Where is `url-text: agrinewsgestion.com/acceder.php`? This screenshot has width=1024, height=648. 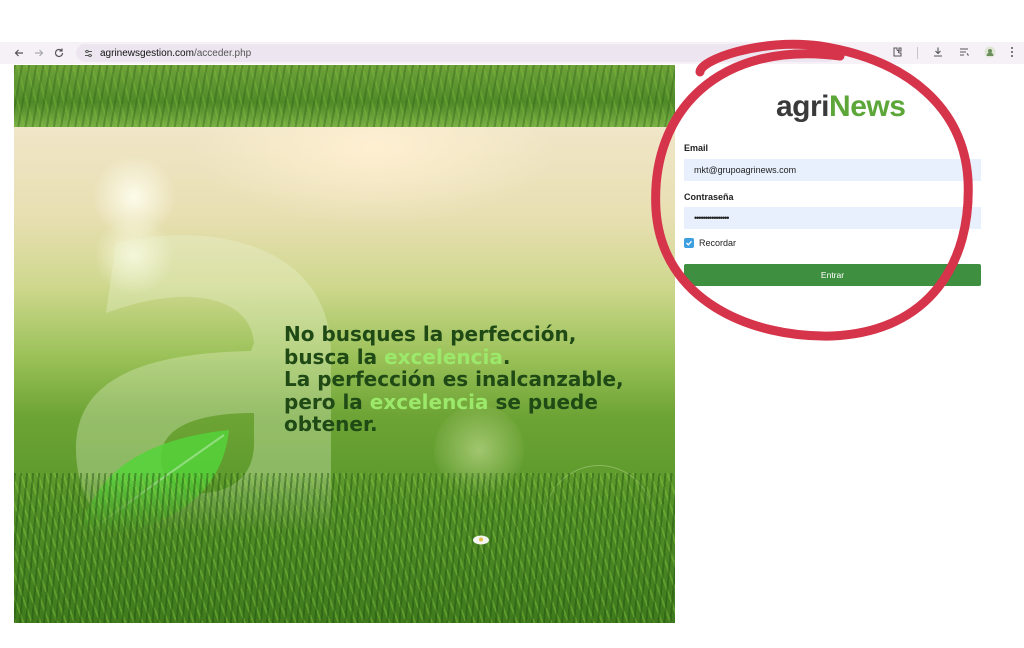 url-text: agrinewsgestion.com/acceder.php is located at coordinates (175, 53).